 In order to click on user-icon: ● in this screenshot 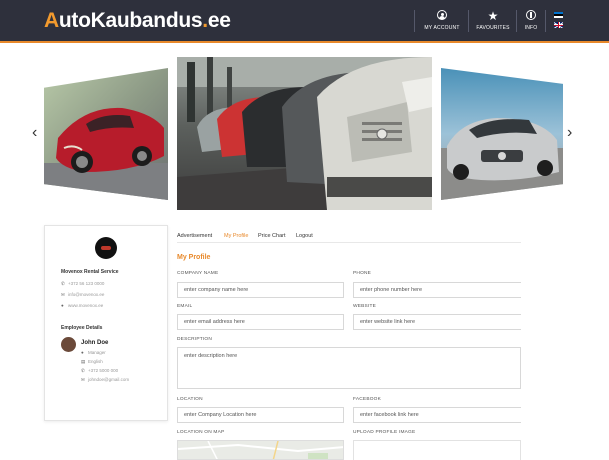, I will do `click(82, 352)`.